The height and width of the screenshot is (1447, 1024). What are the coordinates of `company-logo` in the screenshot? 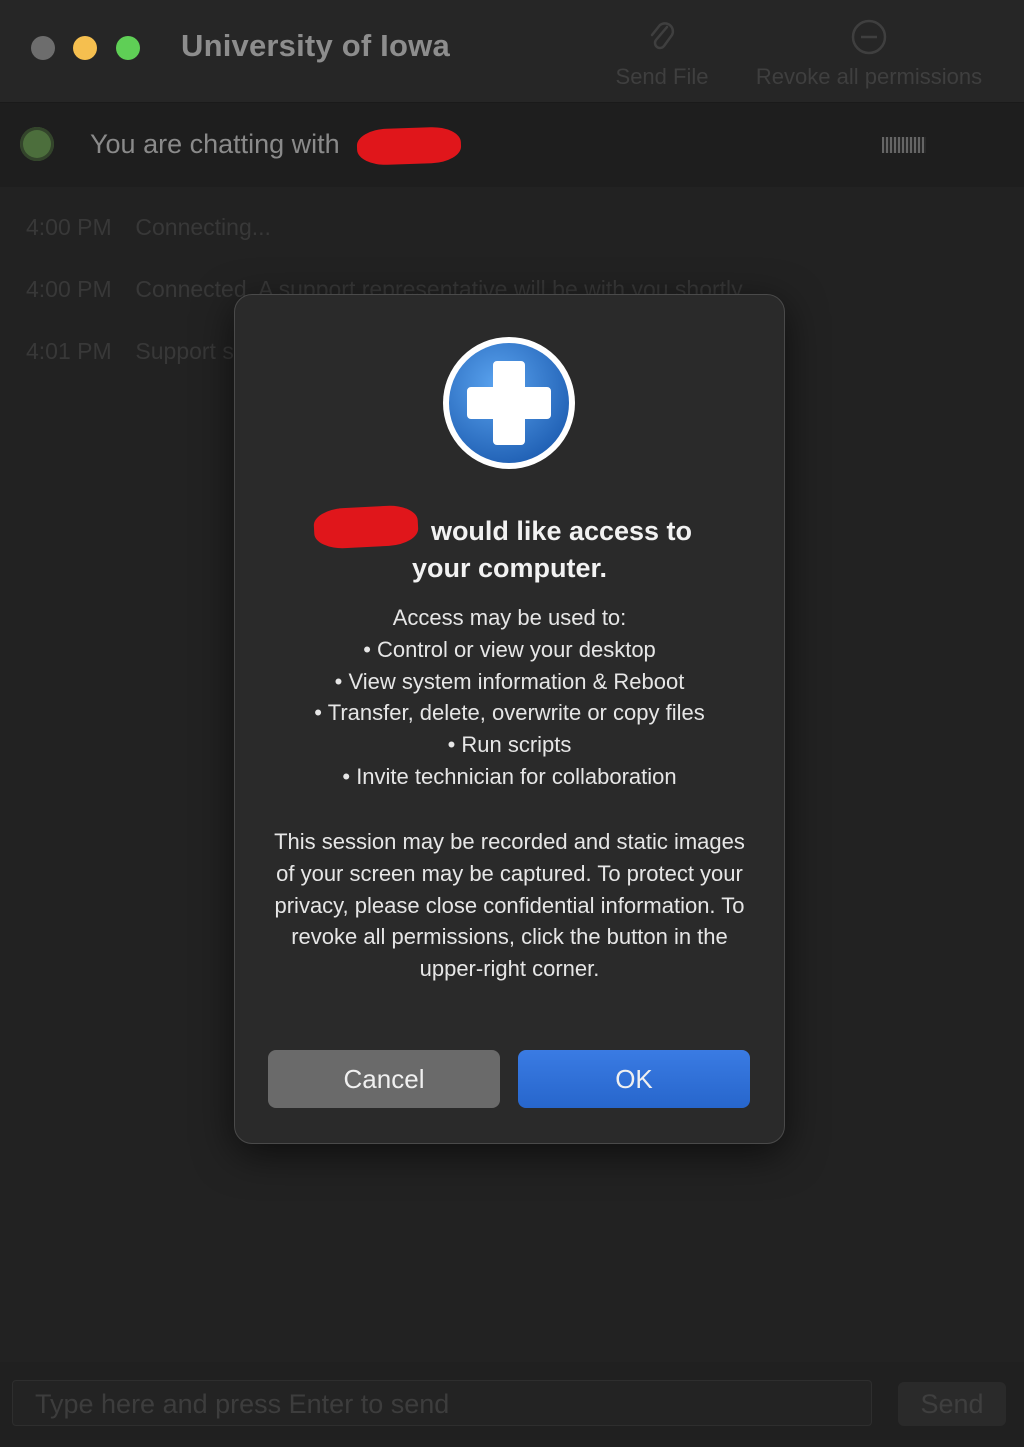 It's located at (904, 145).